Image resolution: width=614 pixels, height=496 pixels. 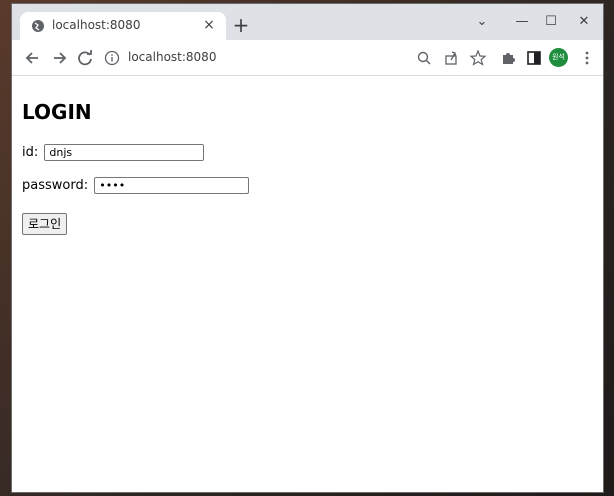 What do you see at coordinates (38, 26) in the screenshot?
I see `globe-icon` at bounding box center [38, 26].